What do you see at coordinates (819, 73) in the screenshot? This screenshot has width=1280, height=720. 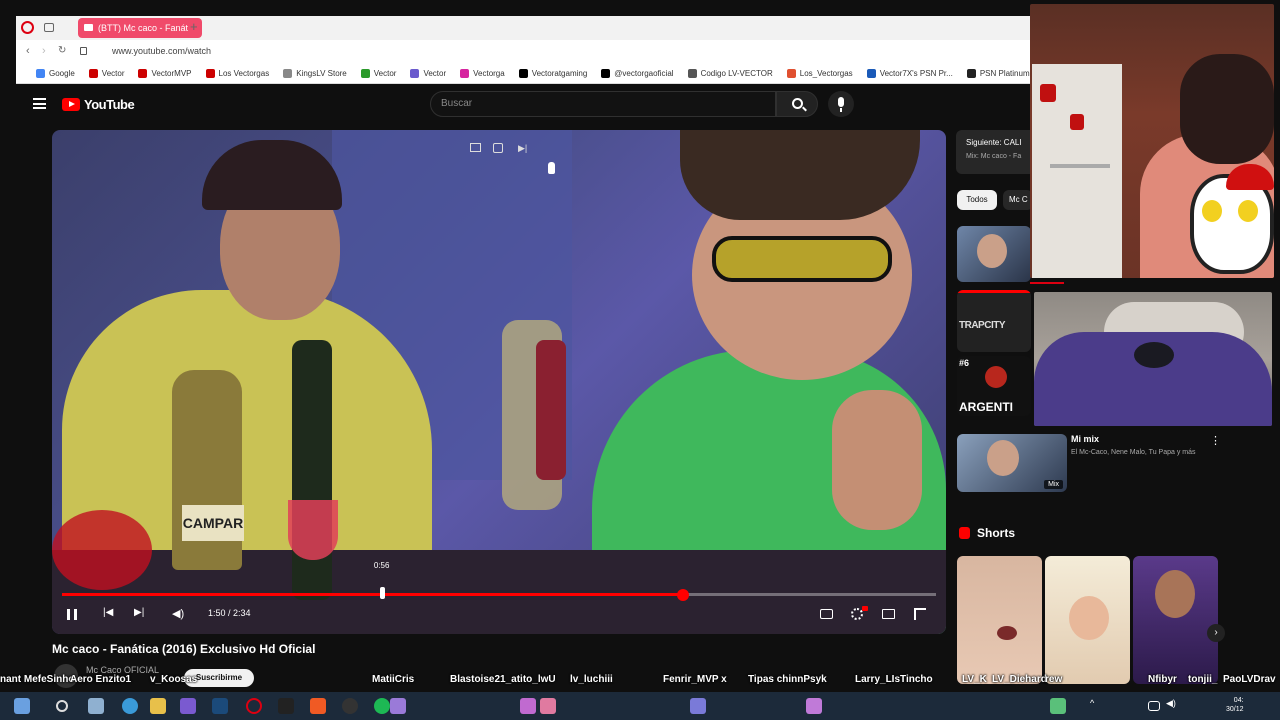 I see `bookmark-item: Los_Vectorgas` at bounding box center [819, 73].